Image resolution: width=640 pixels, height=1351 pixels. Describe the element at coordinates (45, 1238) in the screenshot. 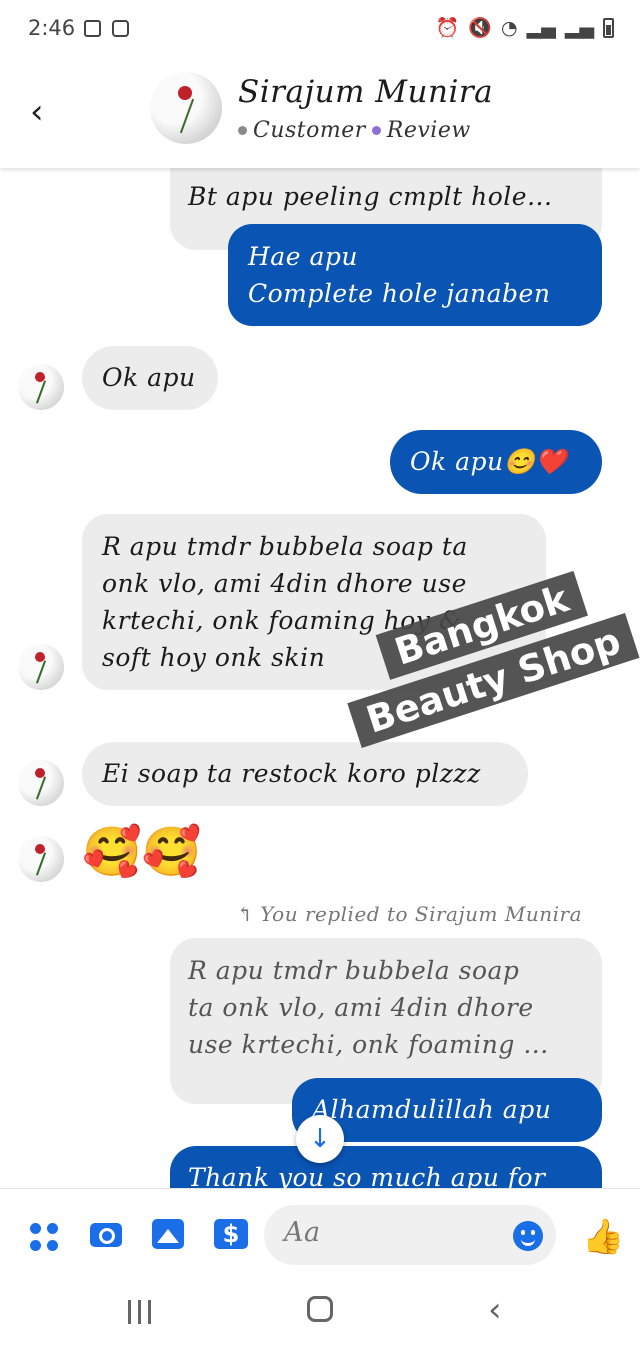

I see `more-actions-icon` at that location.